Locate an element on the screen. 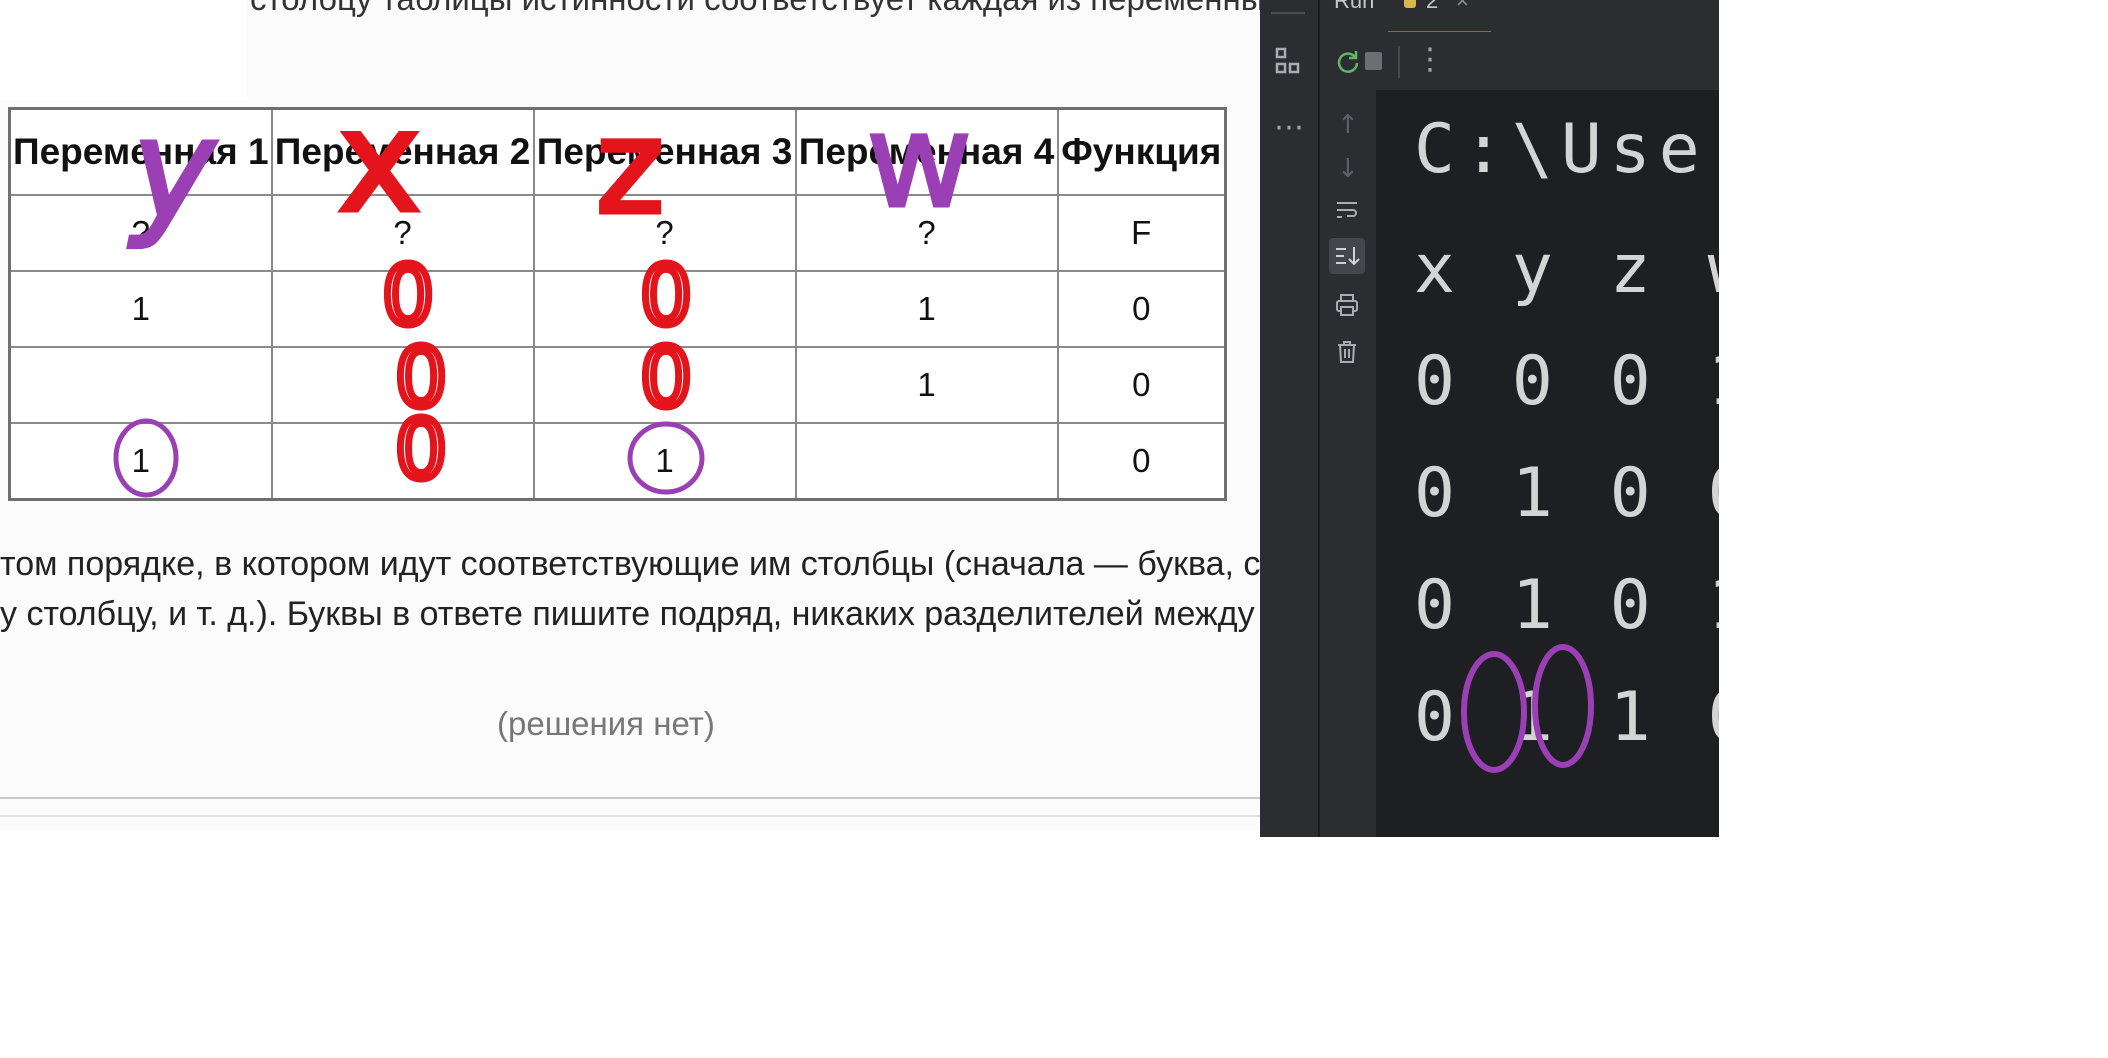 The image size is (2108, 1058). console-line: 0 0 0 1 is located at coordinates (1566, 381).